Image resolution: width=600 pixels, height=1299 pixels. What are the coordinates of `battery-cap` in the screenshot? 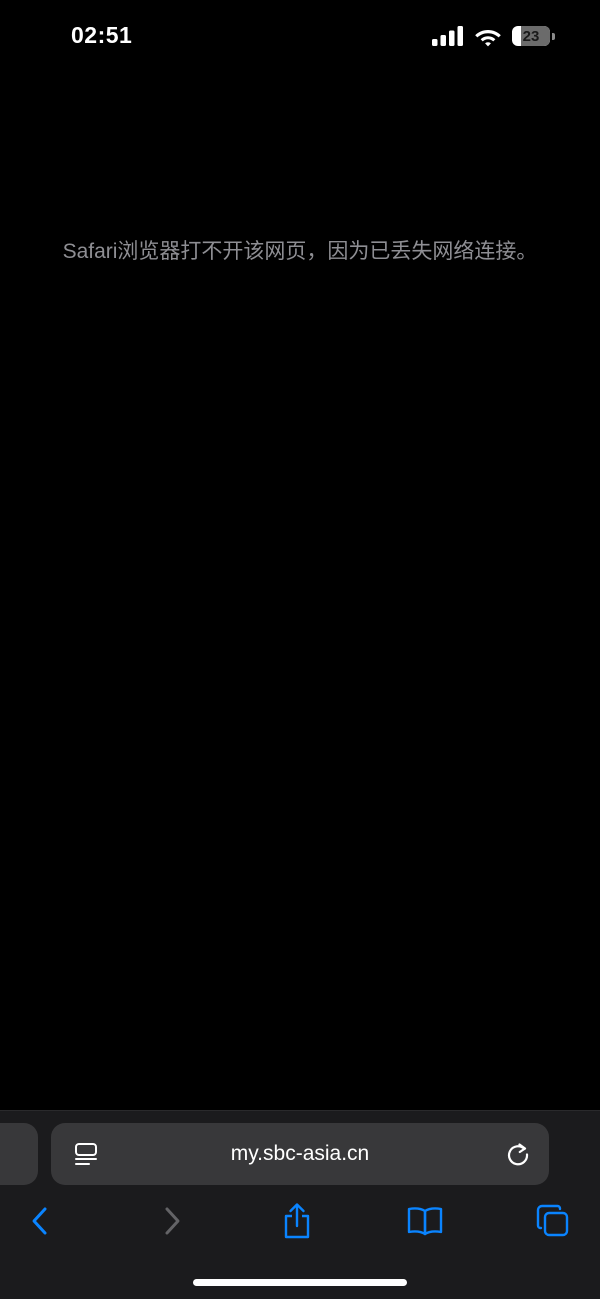 It's located at (553, 36).